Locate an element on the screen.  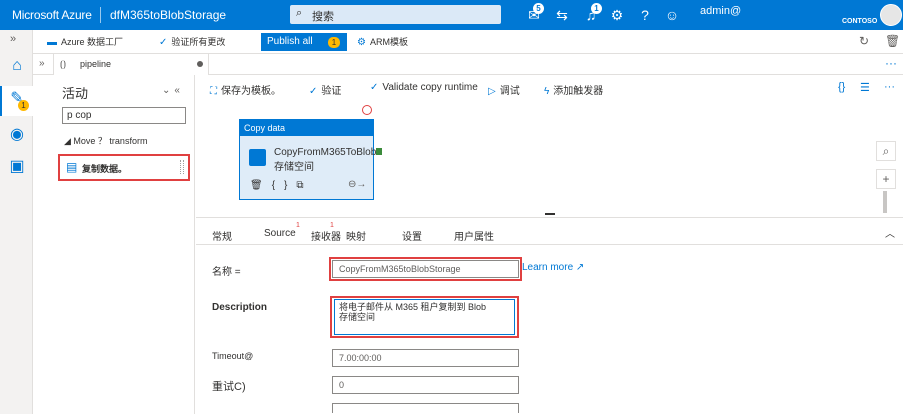
description-textarea: 将电子邮件从 M365 租户复制到 Blob 存储空间 is located at coordinates (424, 317).